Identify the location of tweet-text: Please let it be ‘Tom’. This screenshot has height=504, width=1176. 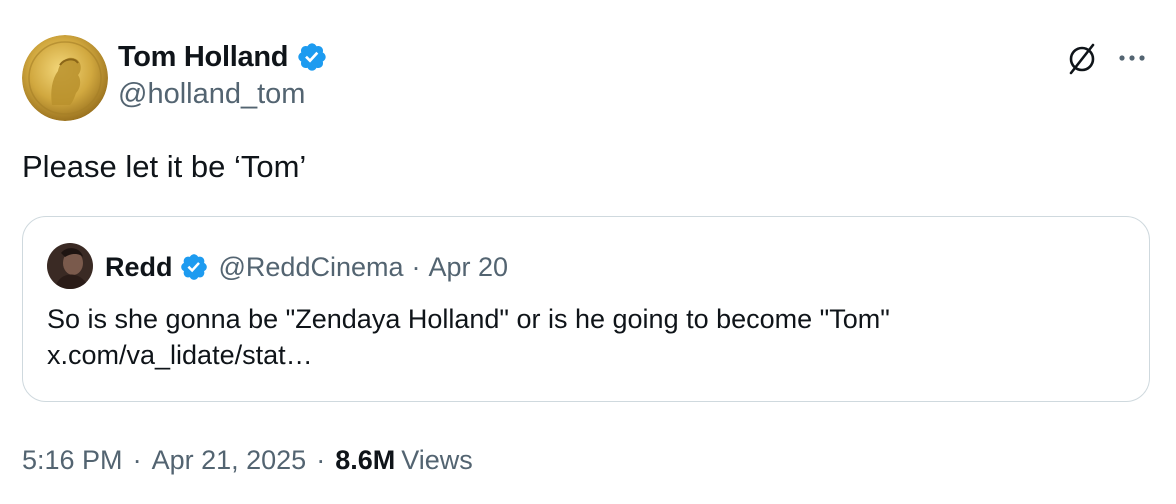
(164, 166).